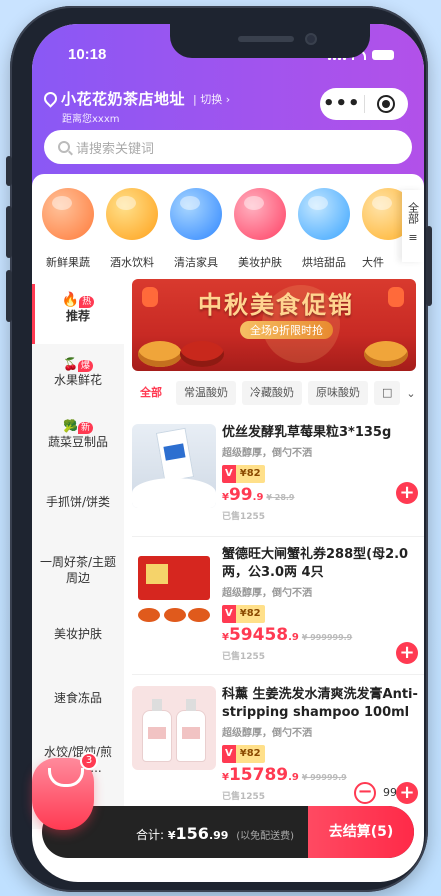 This screenshot has width=441, height=896. I want to click on volume-down-button, so click(9, 296).